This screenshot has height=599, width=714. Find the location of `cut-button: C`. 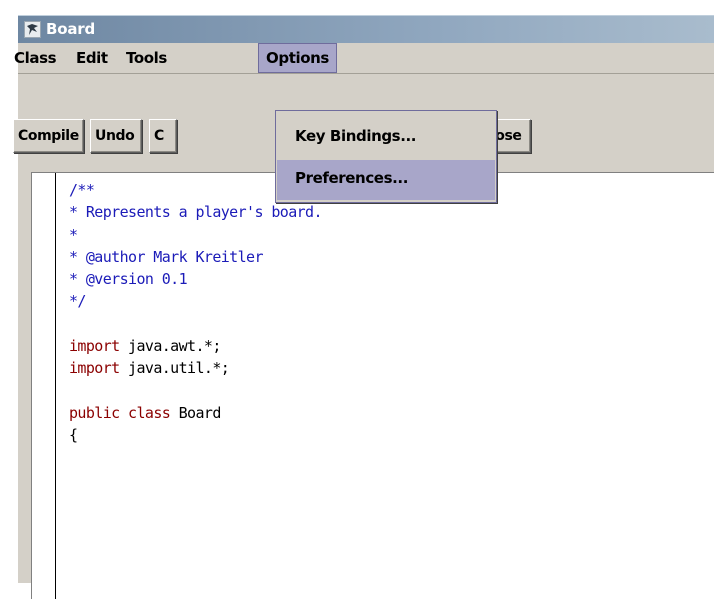

cut-button: C is located at coordinates (163, 136).